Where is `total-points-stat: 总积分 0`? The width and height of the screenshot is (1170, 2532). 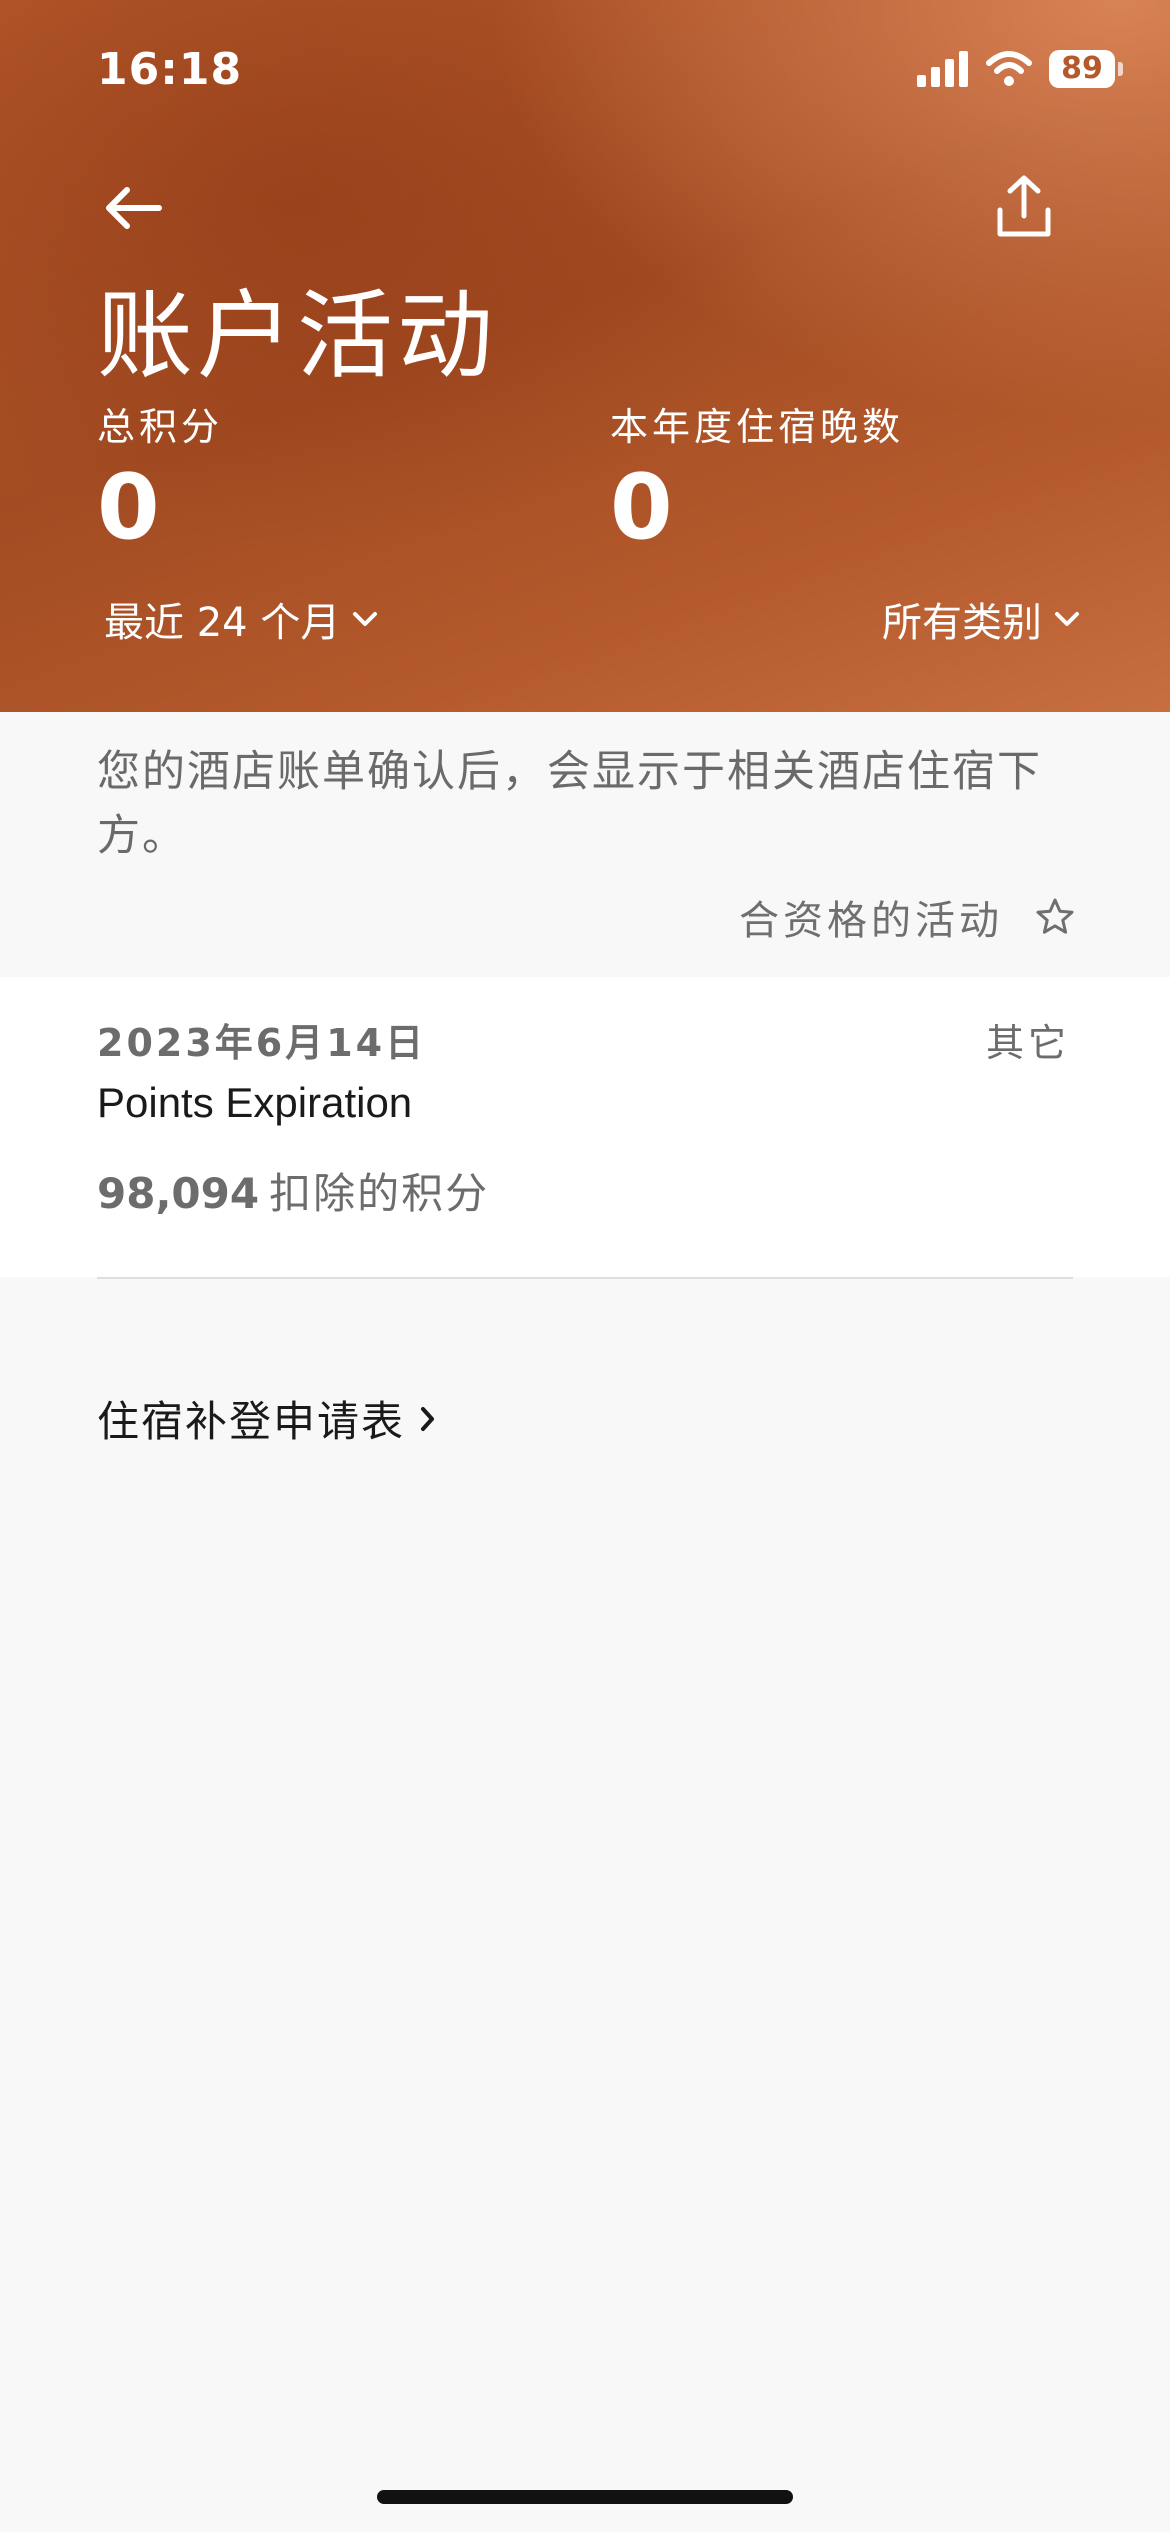
total-points-stat: 总积分 0 is located at coordinates (160, 478).